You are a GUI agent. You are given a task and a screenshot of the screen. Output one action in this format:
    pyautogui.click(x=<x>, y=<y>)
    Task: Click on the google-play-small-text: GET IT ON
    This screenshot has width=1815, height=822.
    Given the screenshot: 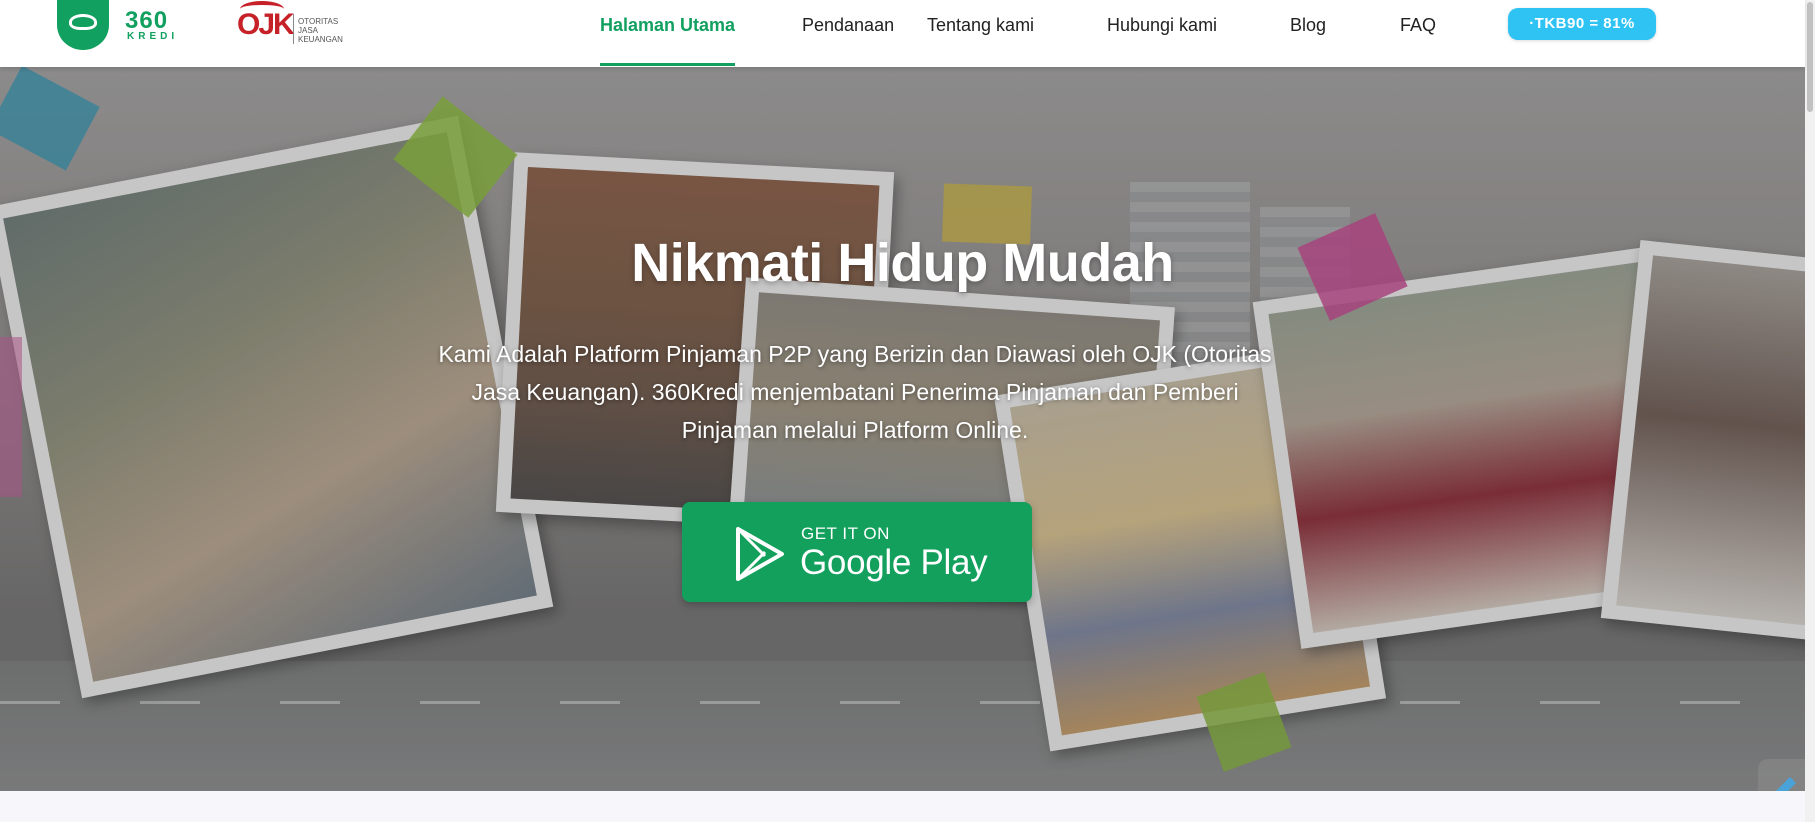 What is the action you would take?
    pyautogui.click(x=845, y=533)
    